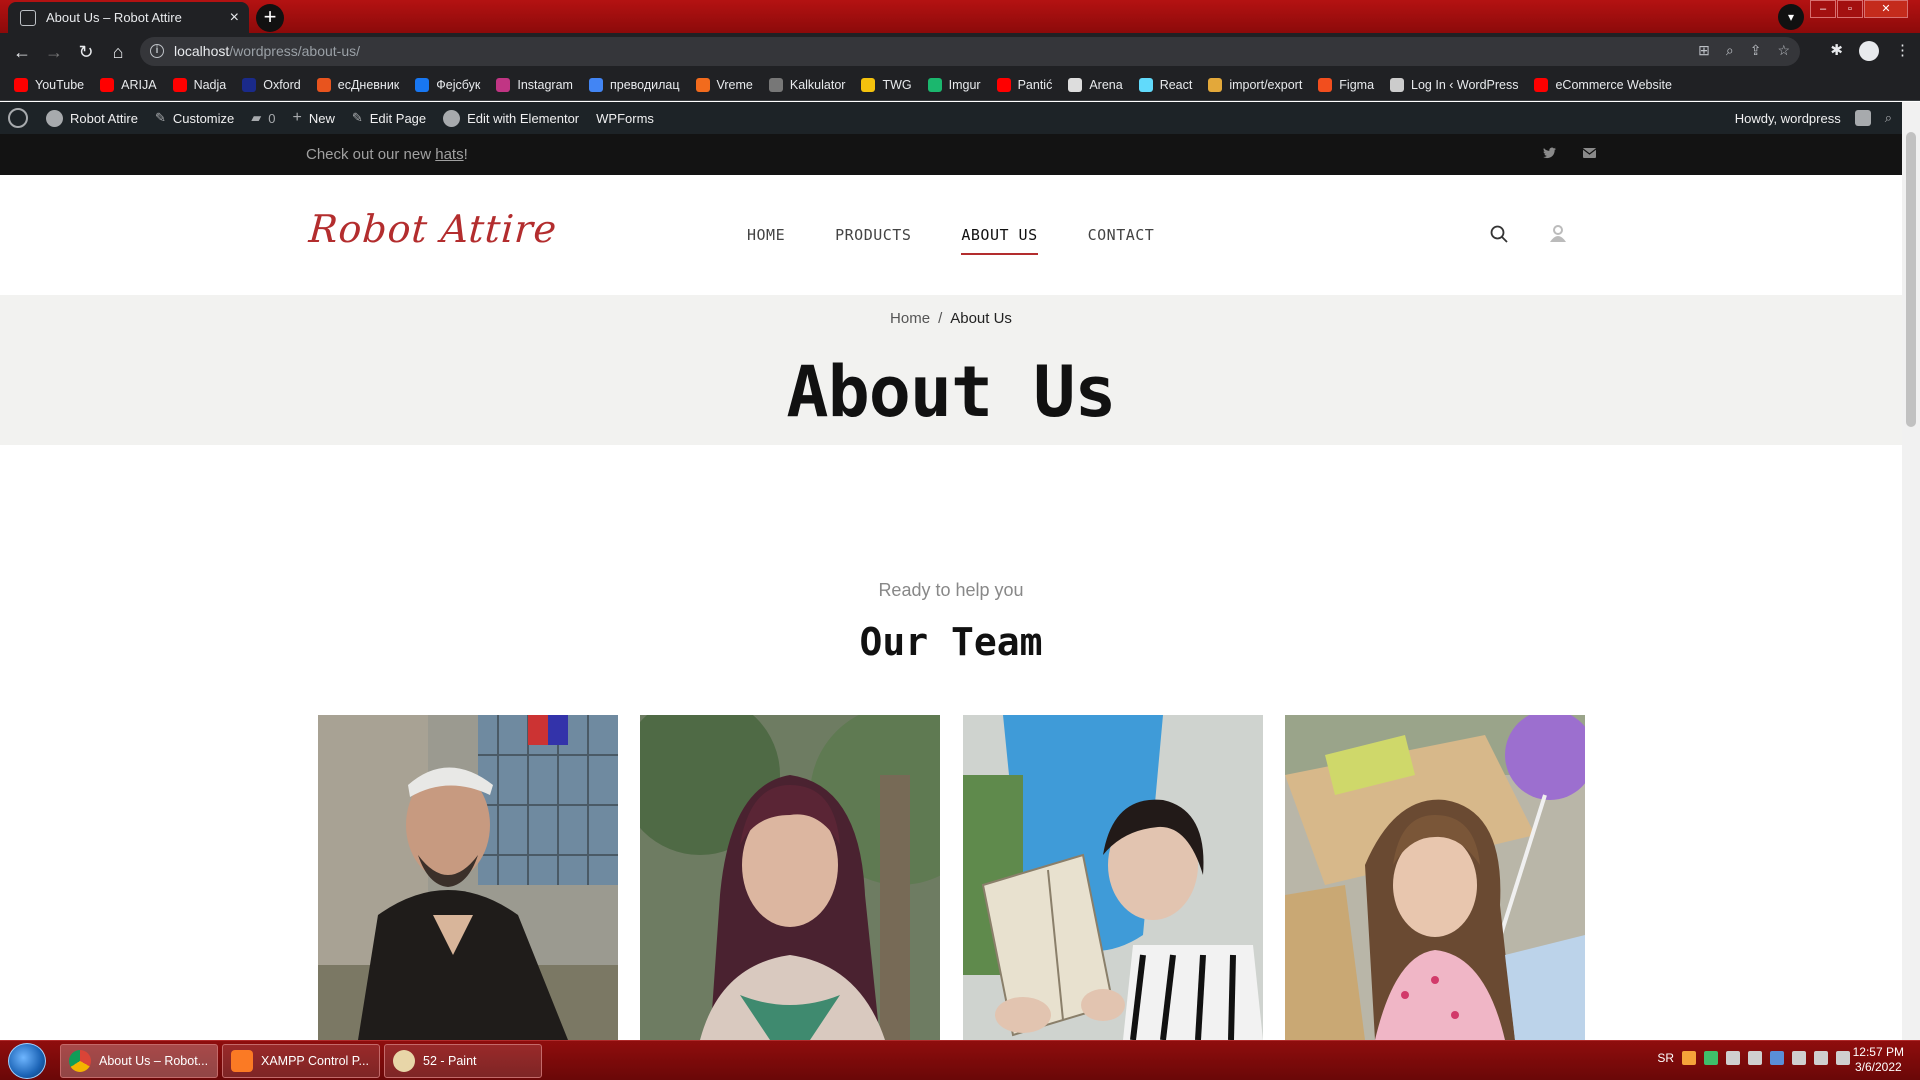 This screenshot has height=1080, width=1920. What do you see at coordinates (970, 51) in the screenshot?
I see `address-bar: i localhost/wordpress/about-us/ ⊞ ⌕ ⇪ ☆` at bounding box center [970, 51].